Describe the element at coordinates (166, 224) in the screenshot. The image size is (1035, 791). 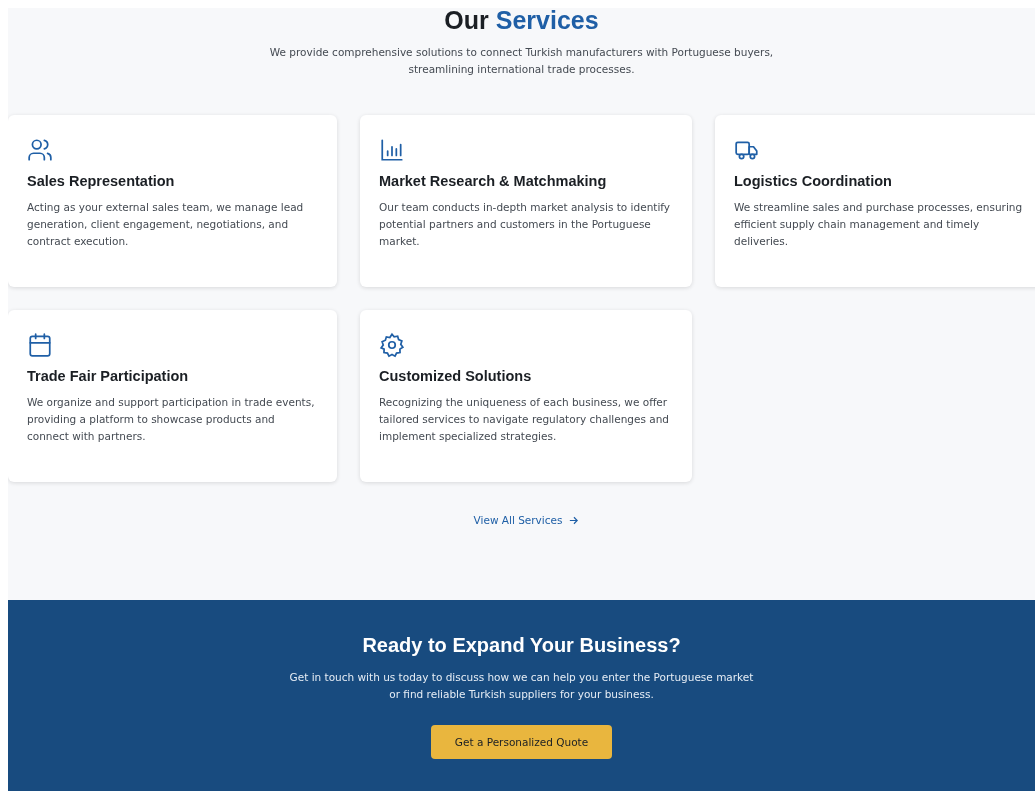
I see `card-description: Acting as your external sales team, we manage lead generation, client engagement, negotiations, and contract execution.` at that location.